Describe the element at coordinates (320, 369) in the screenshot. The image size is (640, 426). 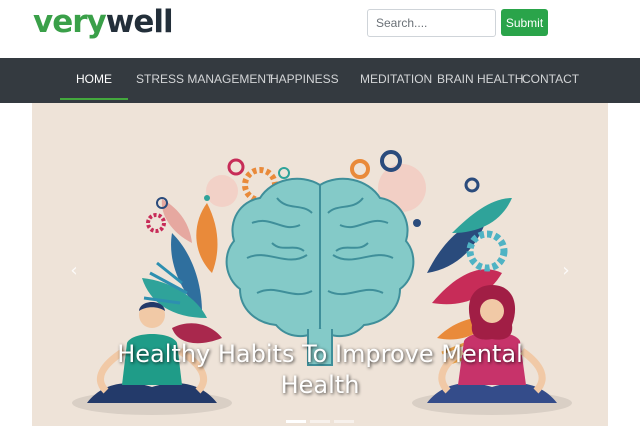
I see `carousel-caption: Healthy Habits To Improve Mental Health` at that location.